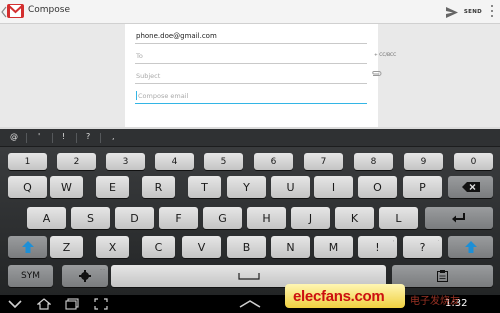  I want to click on key-question: ? ., so click(422, 247).